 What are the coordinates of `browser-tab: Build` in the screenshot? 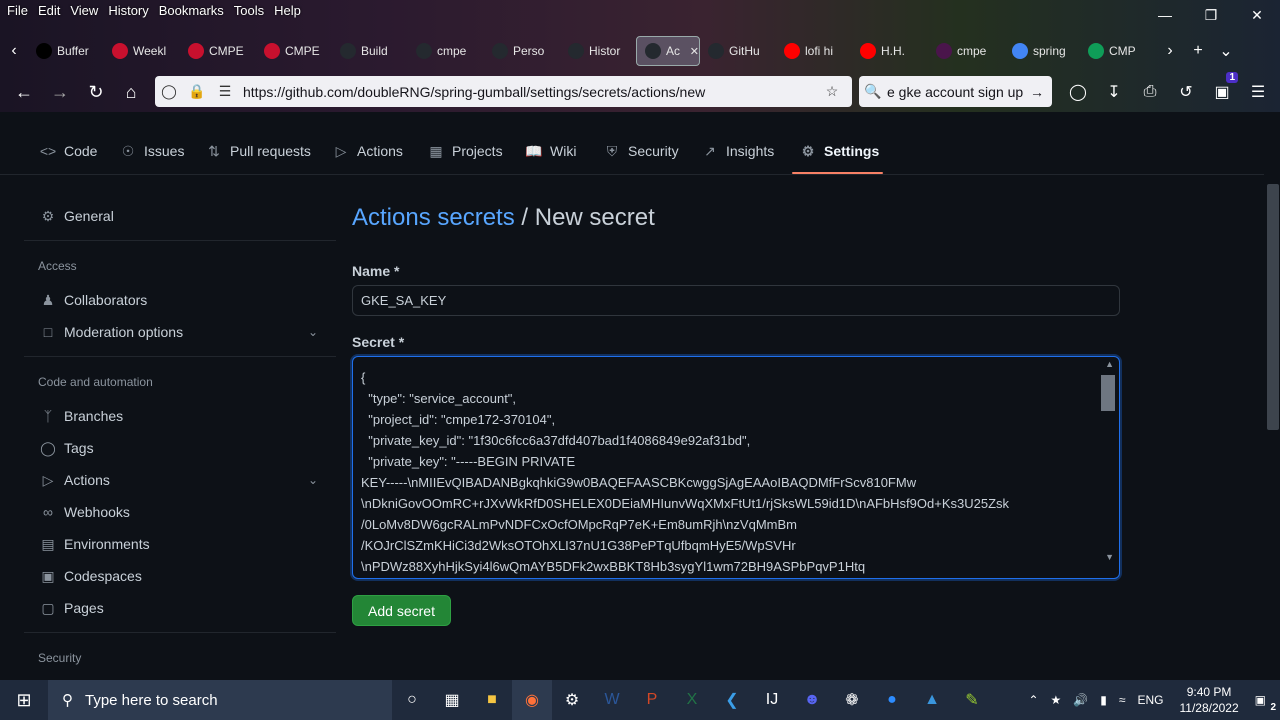 It's located at (370, 51).